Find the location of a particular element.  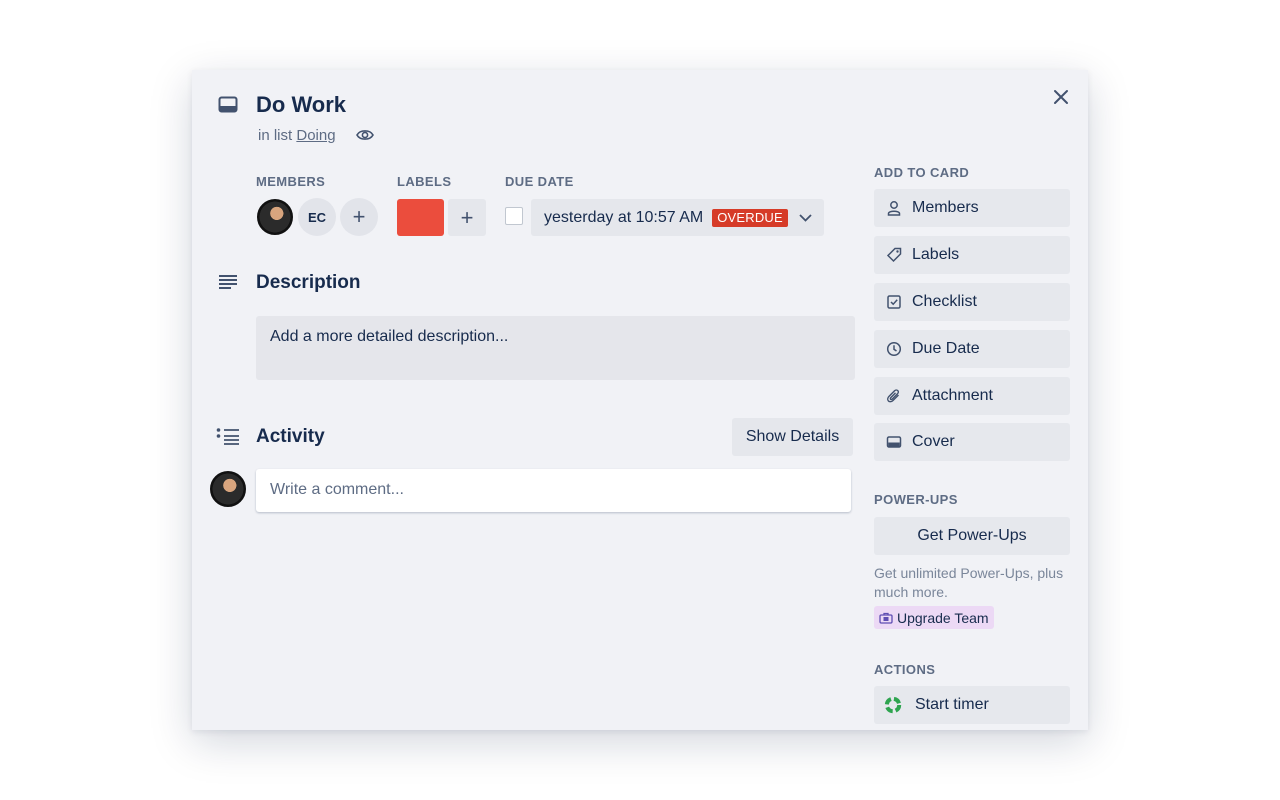

members-label: MEMBERS is located at coordinates (291, 181).